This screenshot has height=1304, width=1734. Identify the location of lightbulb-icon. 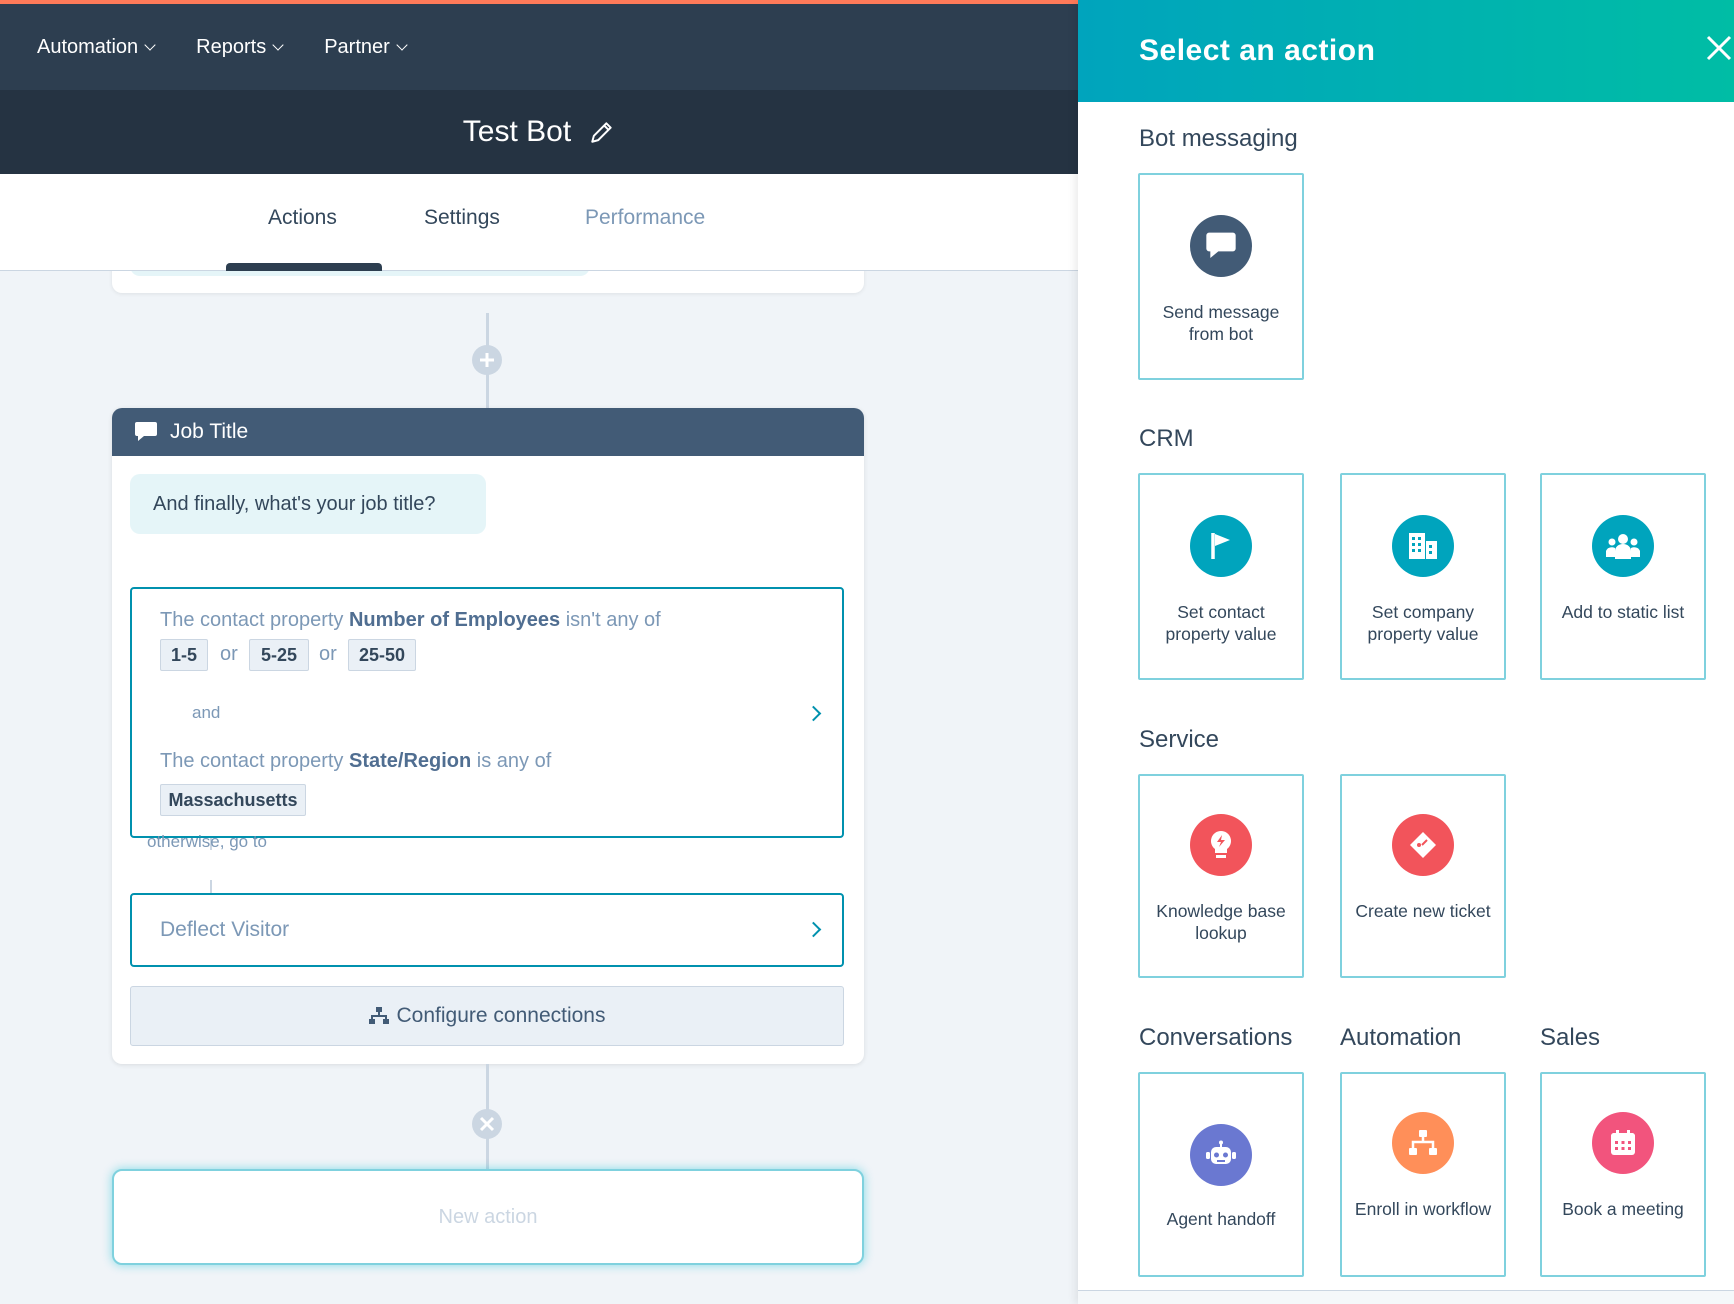
(1221, 845).